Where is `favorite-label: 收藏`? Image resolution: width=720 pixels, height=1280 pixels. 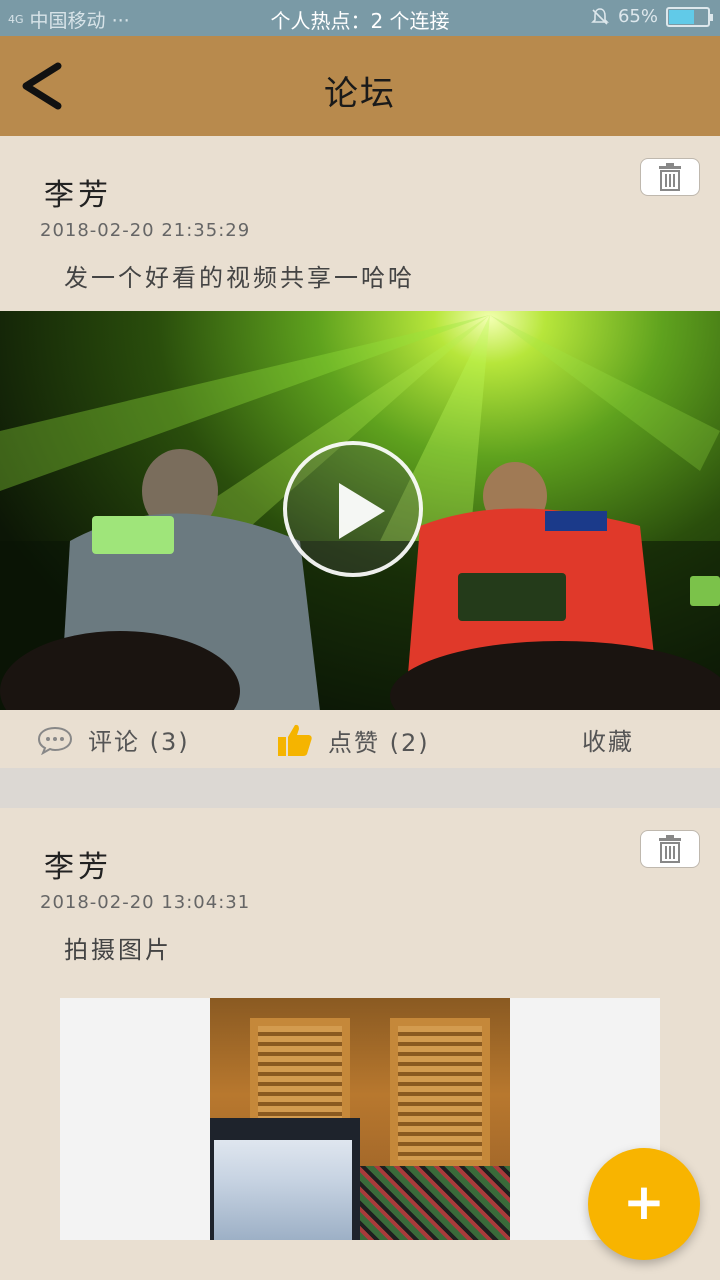
favorite-label: 收藏 is located at coordinates (608, 742).